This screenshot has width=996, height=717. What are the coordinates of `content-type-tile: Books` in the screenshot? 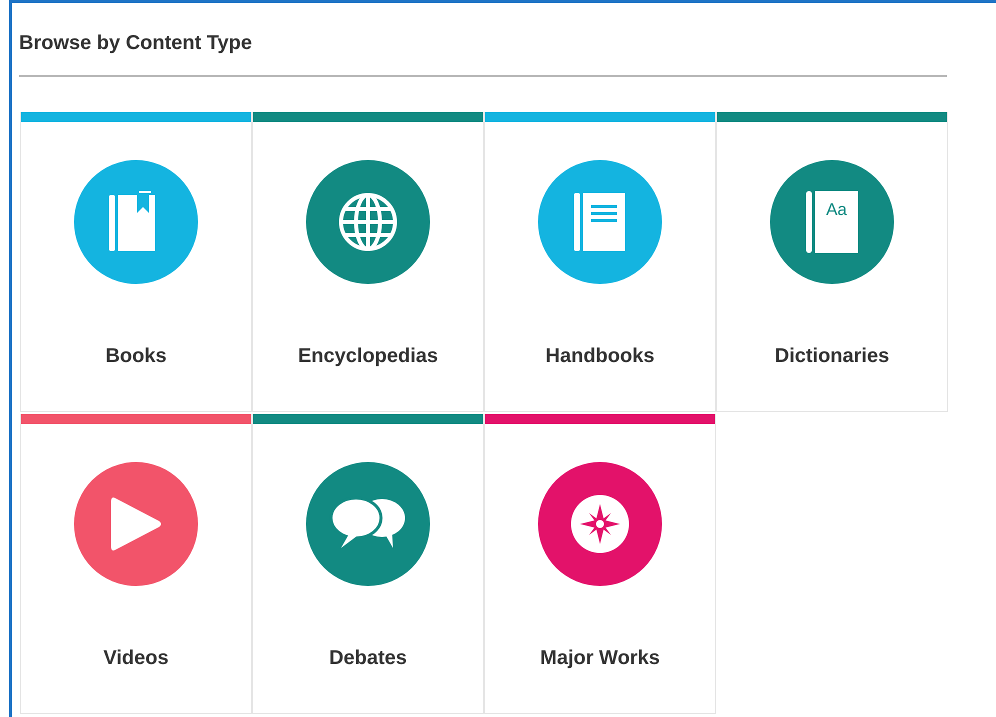 It's located at (136, 262).